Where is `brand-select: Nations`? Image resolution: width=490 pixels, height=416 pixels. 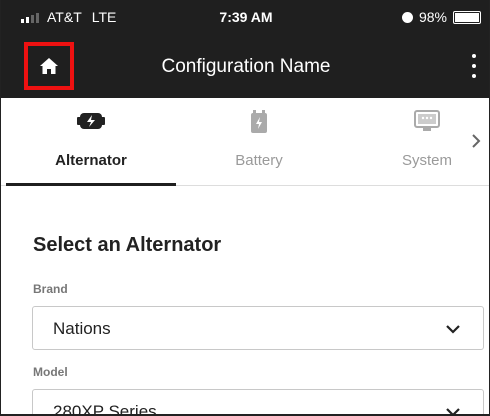
brand-select: Nations is located at coordinates (258, 328).